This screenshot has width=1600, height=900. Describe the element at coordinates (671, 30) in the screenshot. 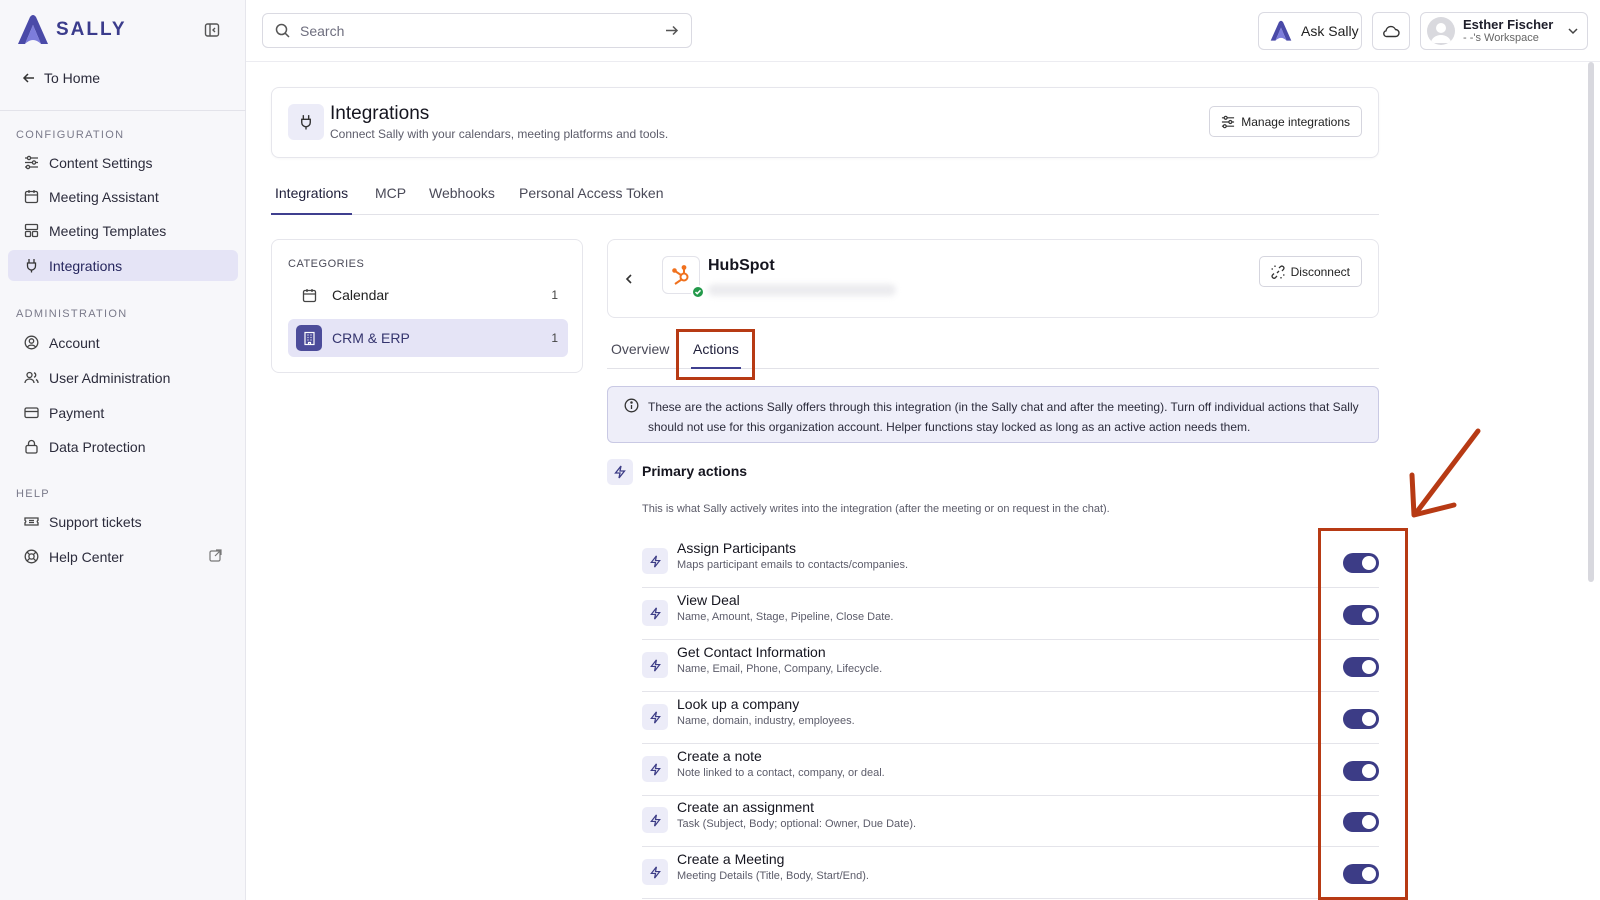

I see `arrow-right-icon` at that location.